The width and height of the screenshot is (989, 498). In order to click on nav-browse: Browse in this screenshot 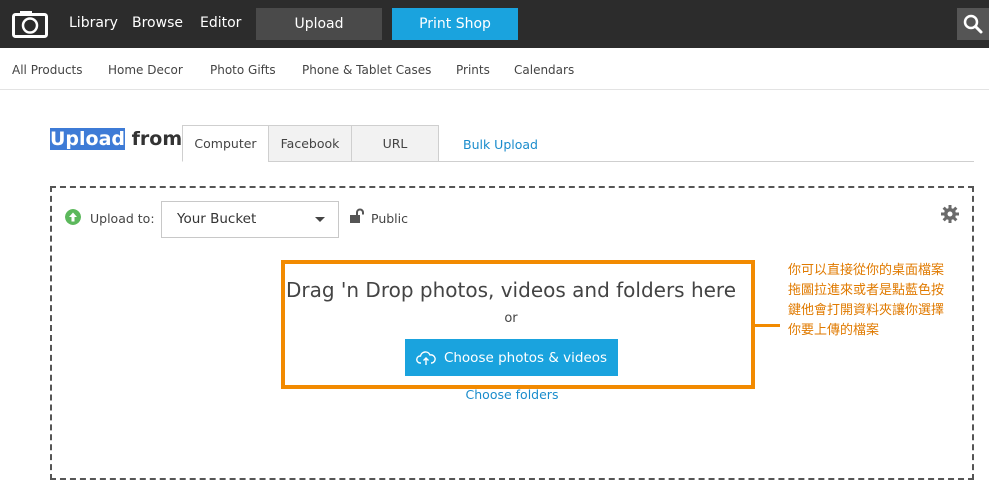, I will do `click(157, 23)`.